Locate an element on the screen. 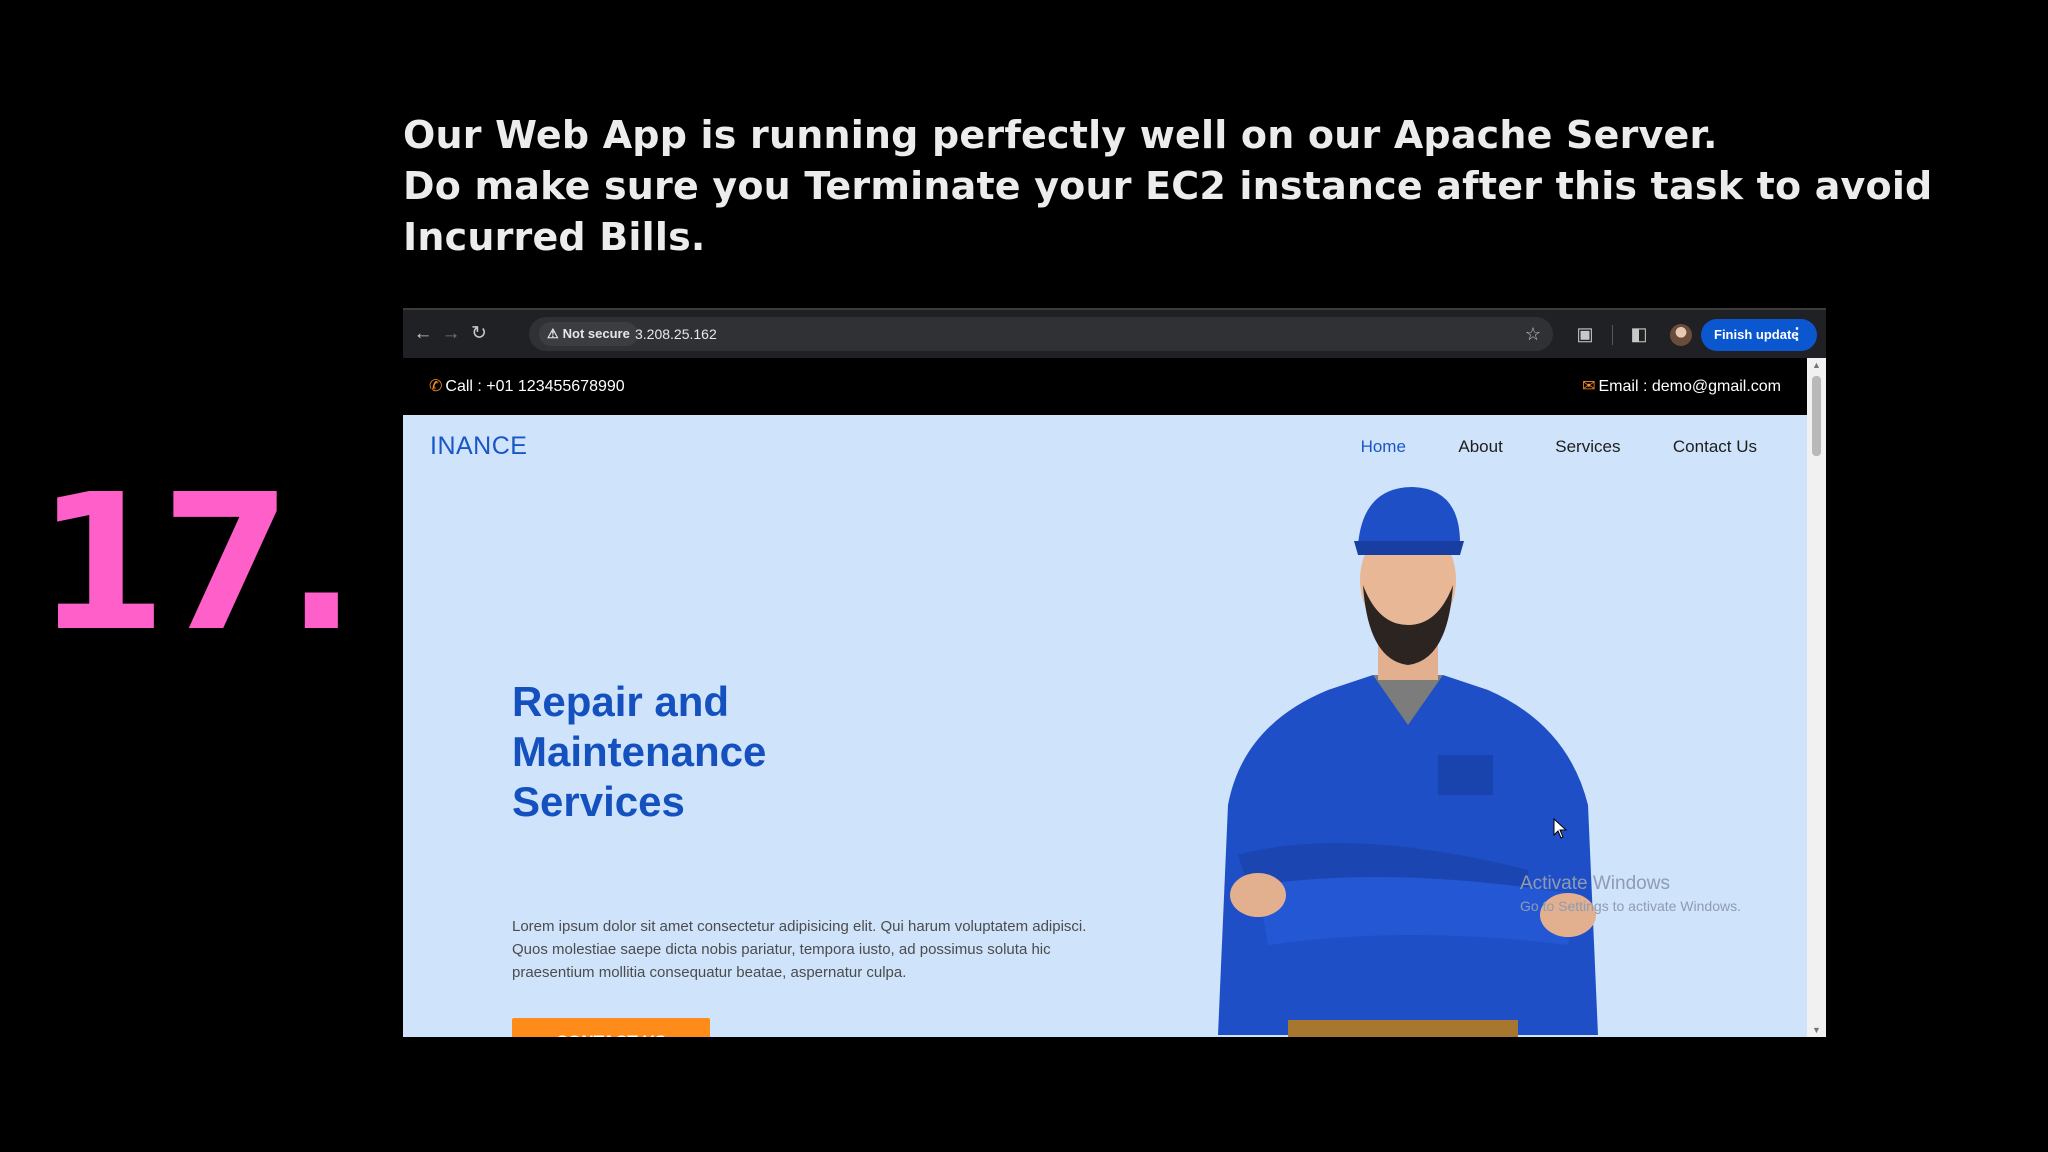 The height and width of the screenshot is (1152, 2048). email-text: Email : demo@gmail.com is located at coordinates (1689, 386).